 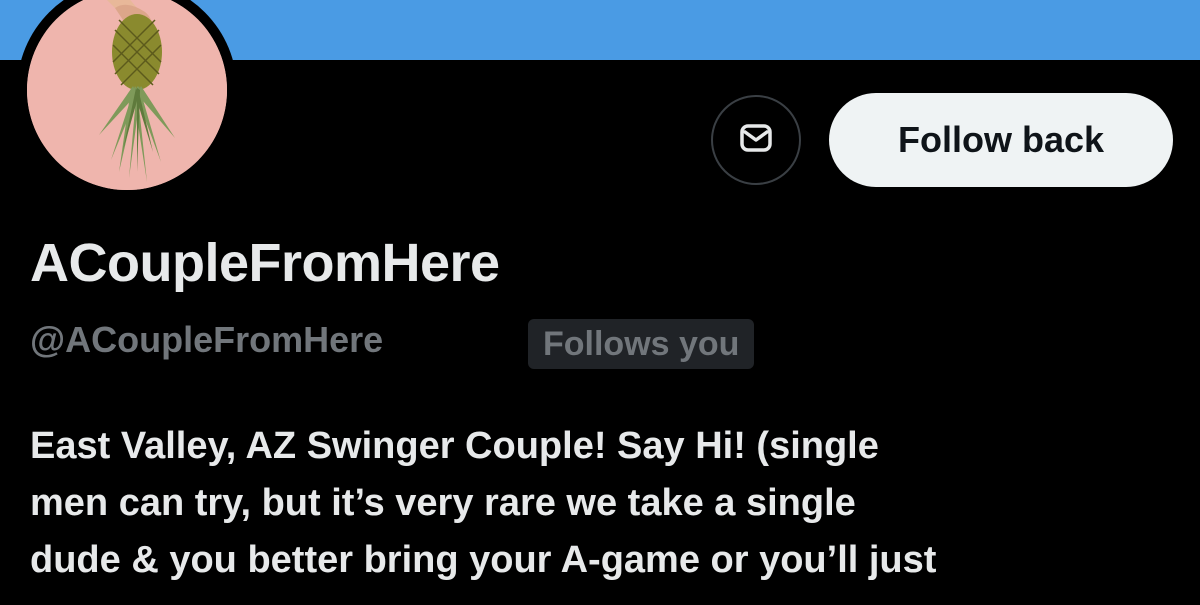 I want to click on message-button, so click(x=756, y=140).